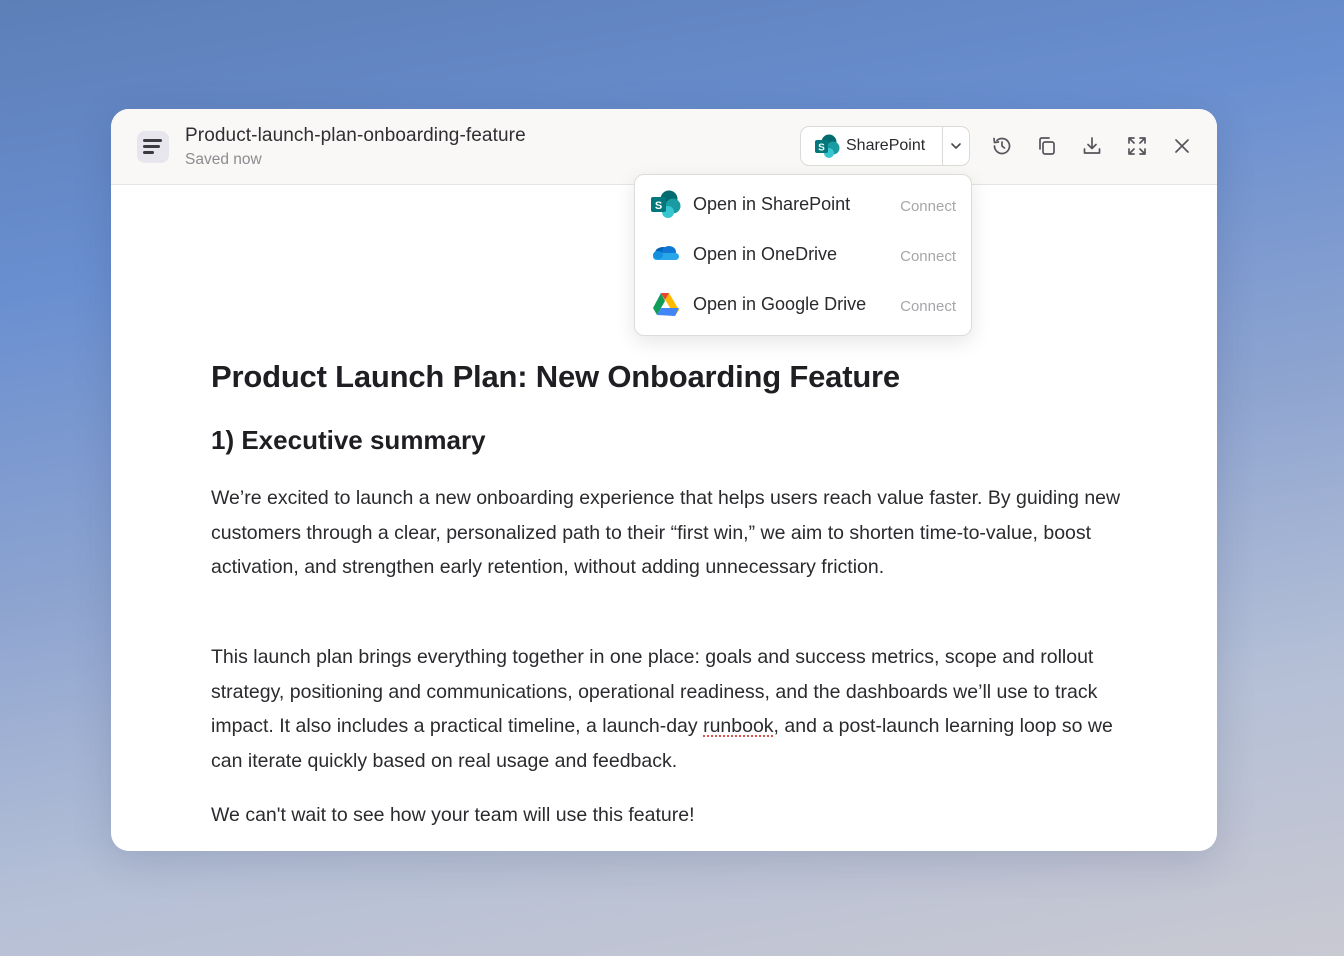  What do you see at coordinates (153, 147) in the screenshot?
I see `document-lines-icon` at bounding box center [153, 147].